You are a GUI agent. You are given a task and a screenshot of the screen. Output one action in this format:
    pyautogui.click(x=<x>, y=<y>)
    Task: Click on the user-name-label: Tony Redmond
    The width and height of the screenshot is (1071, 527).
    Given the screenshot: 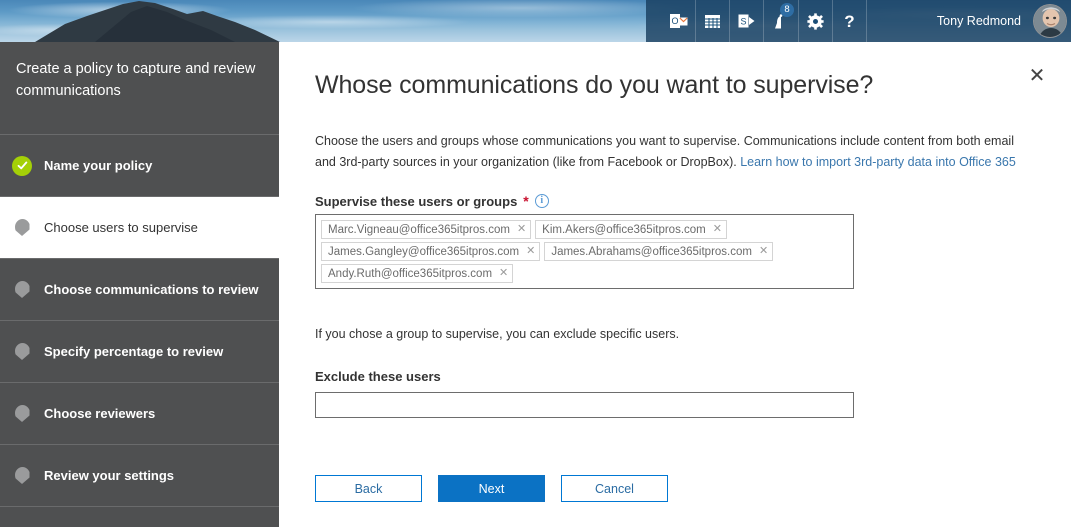 What is the action you would take?
    pyautogui.click(x=983, y=21)
    